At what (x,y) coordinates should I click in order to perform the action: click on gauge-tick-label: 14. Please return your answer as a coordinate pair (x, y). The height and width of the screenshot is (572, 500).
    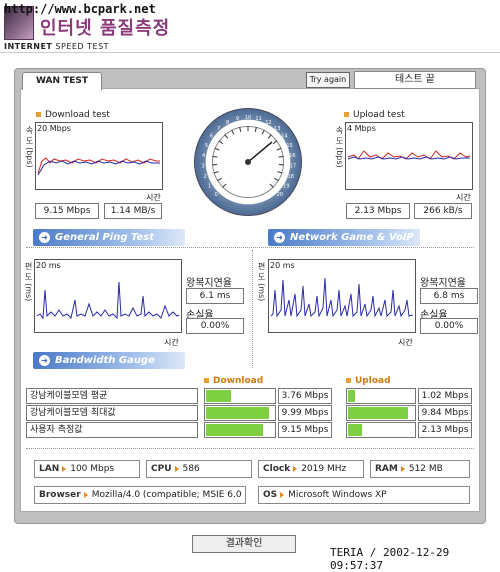
    Looking at the image, I should click on (284, 137).